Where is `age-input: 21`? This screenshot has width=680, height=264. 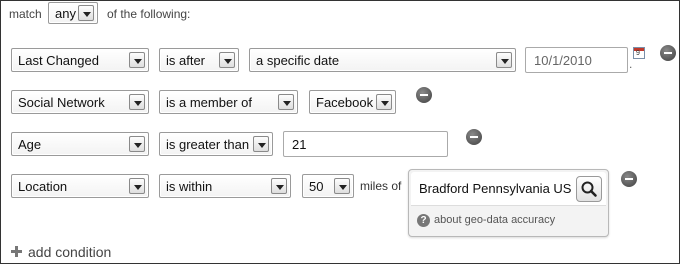 age-input: 21 is located at coordinates (365, 144).